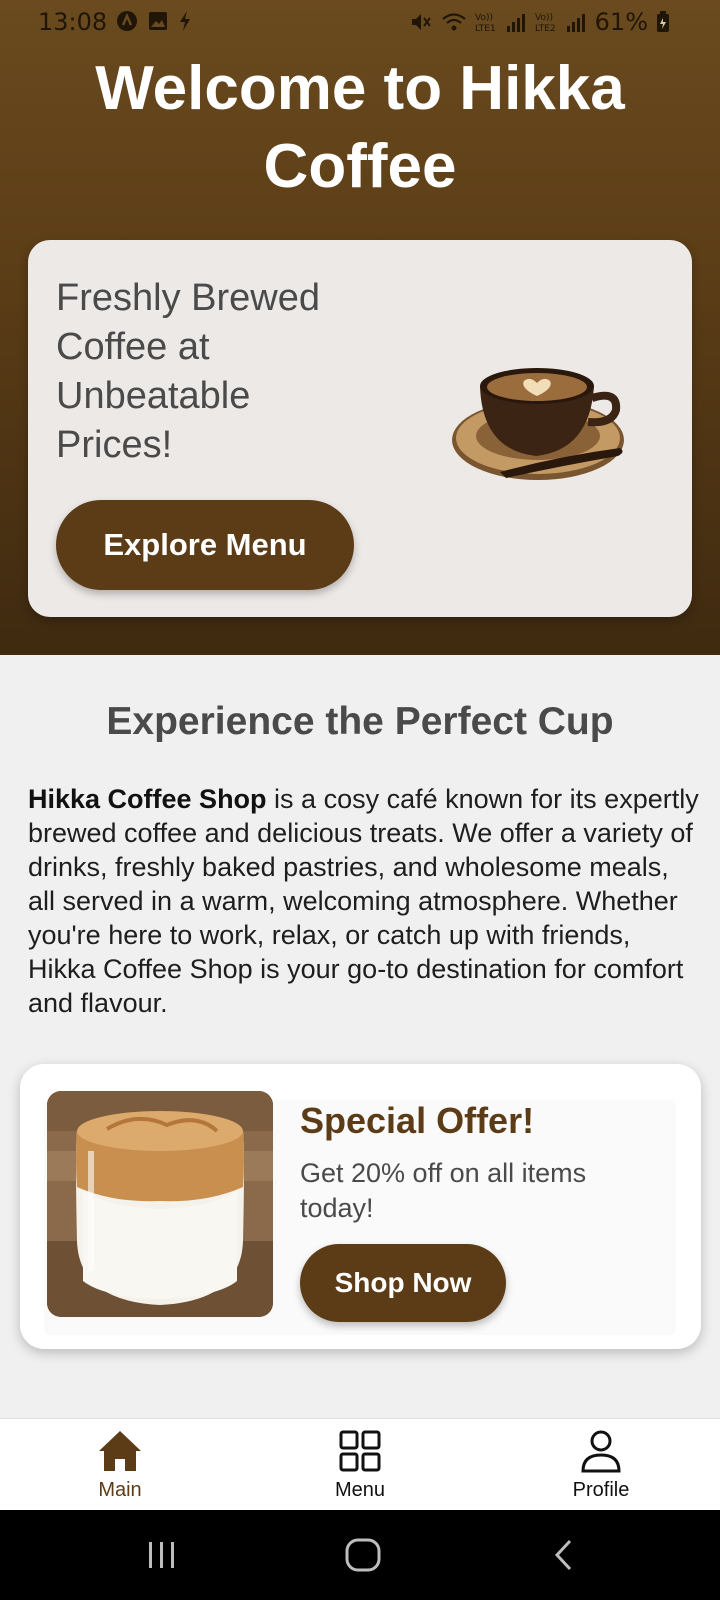 The width and height of the screenshot is (720, 1600). What do you see at coordinates (360, 23) in the screenshot?
I see `status-bar: 13:08 Vo)) LTE1 Vo)) LTE2 61%` at bounding box center [360, 23].